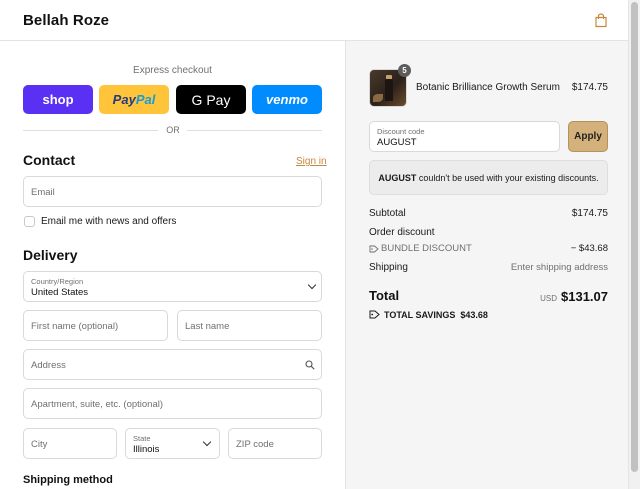 Image resolution: width=640 pixels, height=489 pixels. What do you see at coordinates (378, 98) in the screenshot?
I see `thumbnail-leaf` at bounding box center [378, 98].